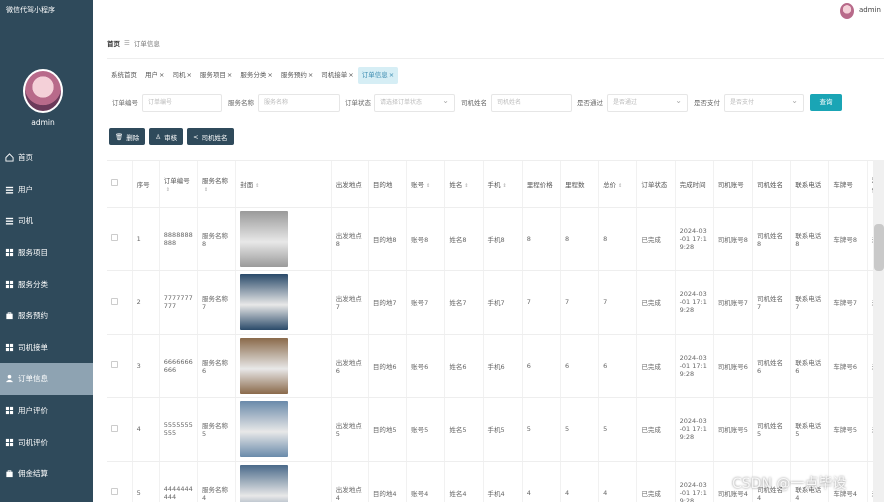 This screenshot has height=502, width=884. What do you see at coordinates (46, 348) in the screenshot?
I see `sidebar-item-6: 司机接单` at bounding box center [46, 348].